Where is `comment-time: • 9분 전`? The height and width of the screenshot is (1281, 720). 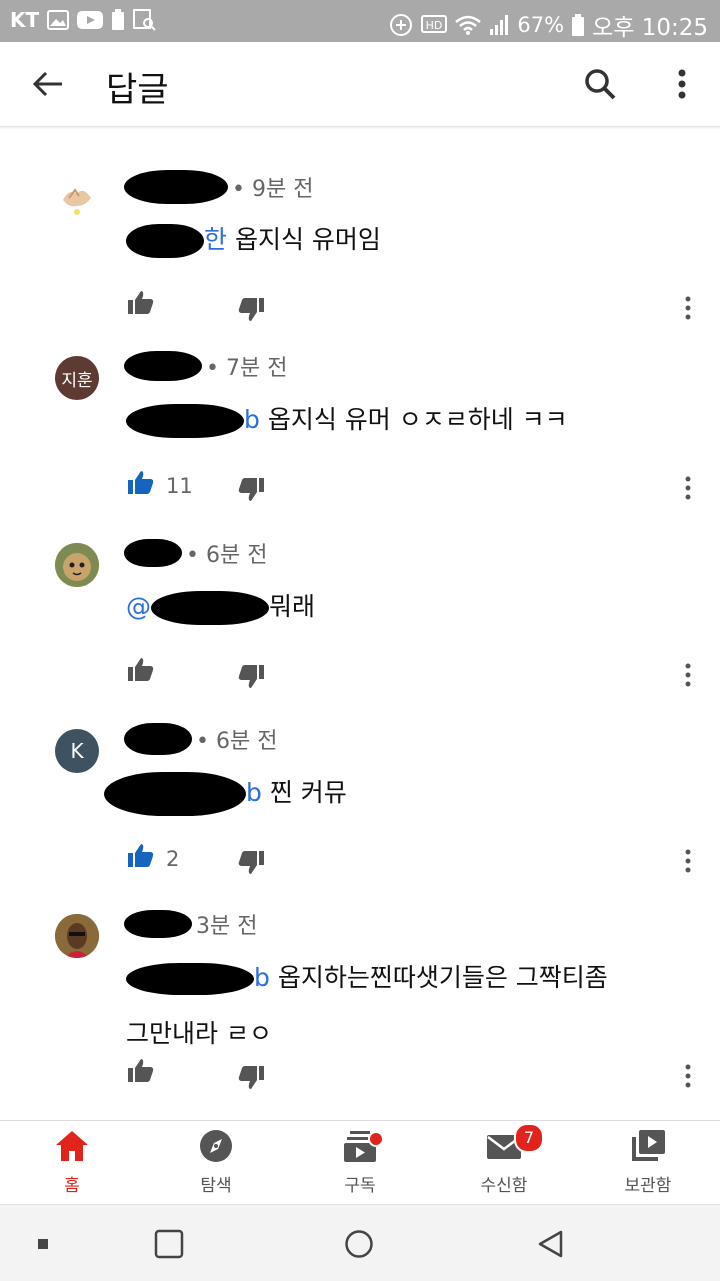 comment-time: • 9분 전 is located at coordinates (273, 189).